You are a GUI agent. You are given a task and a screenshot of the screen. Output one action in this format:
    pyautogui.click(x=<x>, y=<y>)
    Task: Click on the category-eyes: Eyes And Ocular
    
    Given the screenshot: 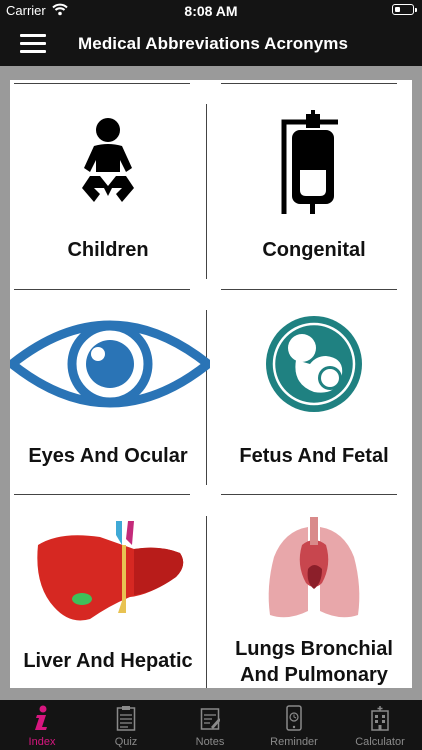 What is the action you would take?
    pyautogui.click(x=110, y=393)
    